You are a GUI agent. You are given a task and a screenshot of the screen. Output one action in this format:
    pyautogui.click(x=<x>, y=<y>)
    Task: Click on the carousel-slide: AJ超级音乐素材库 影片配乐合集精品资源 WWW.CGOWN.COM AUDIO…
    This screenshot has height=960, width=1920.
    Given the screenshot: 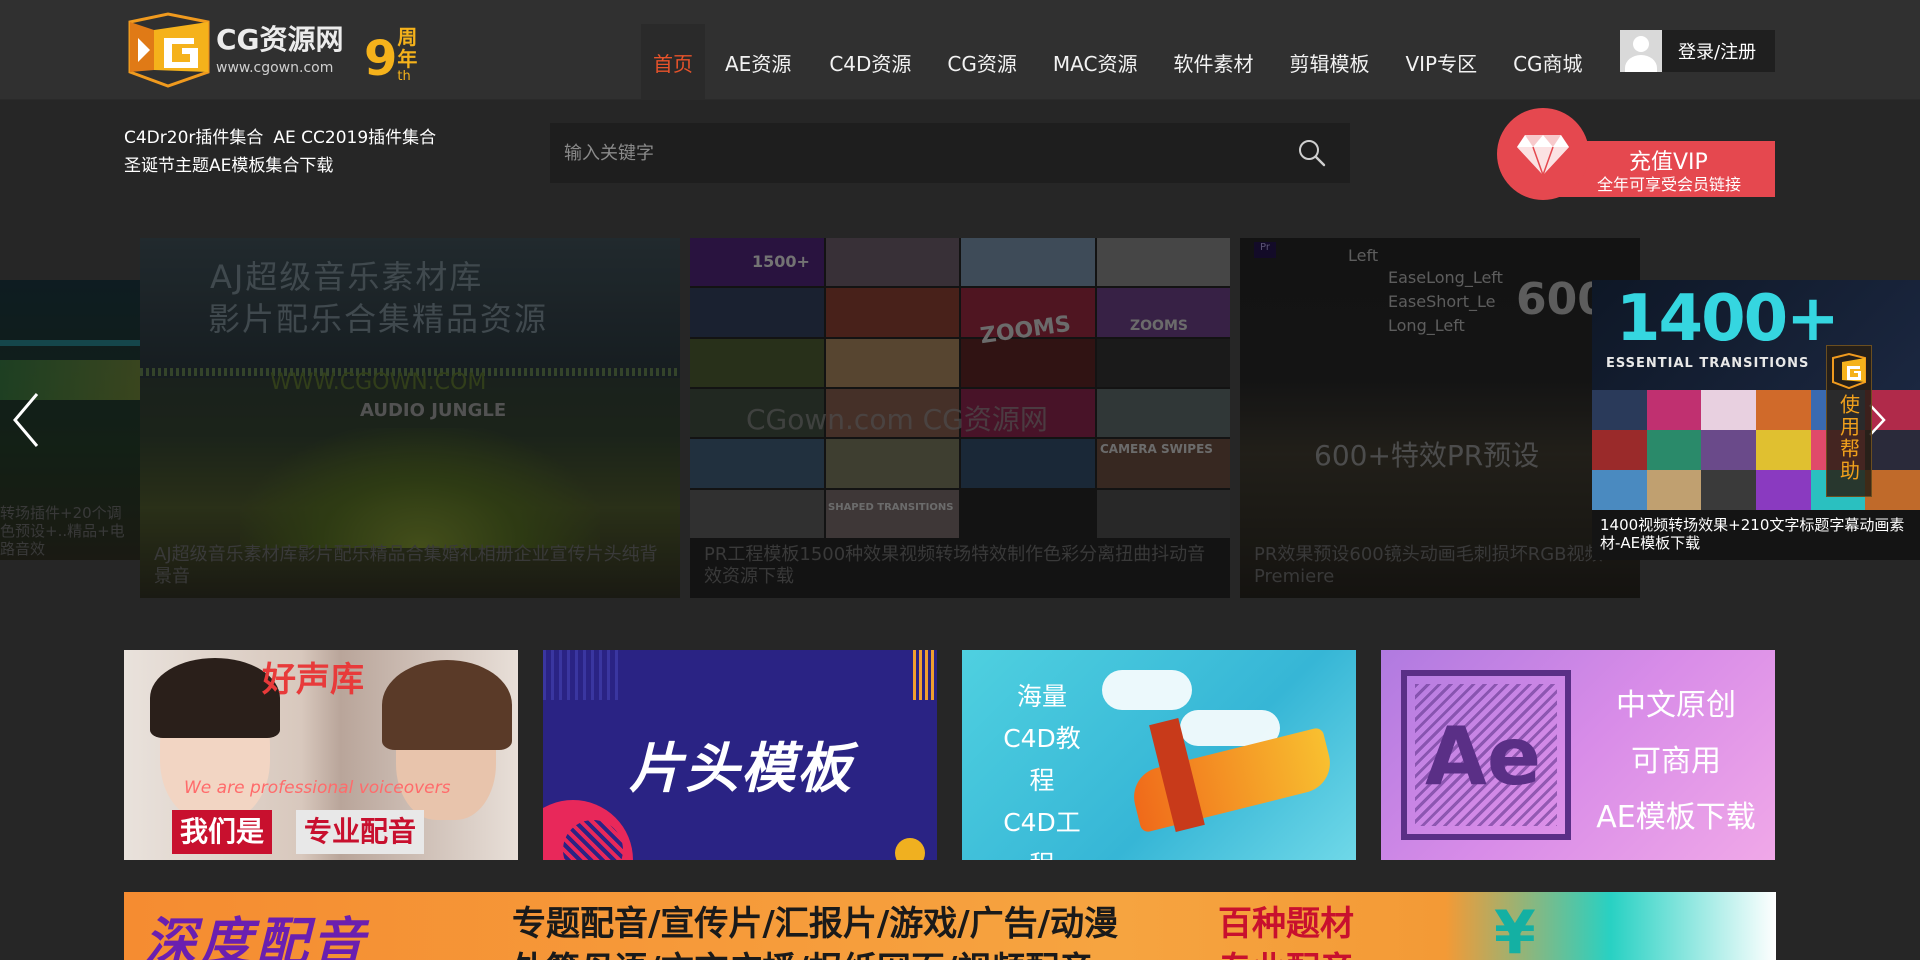 What is the action you would take?
    pyautogui.click(x=410, y=418)
    